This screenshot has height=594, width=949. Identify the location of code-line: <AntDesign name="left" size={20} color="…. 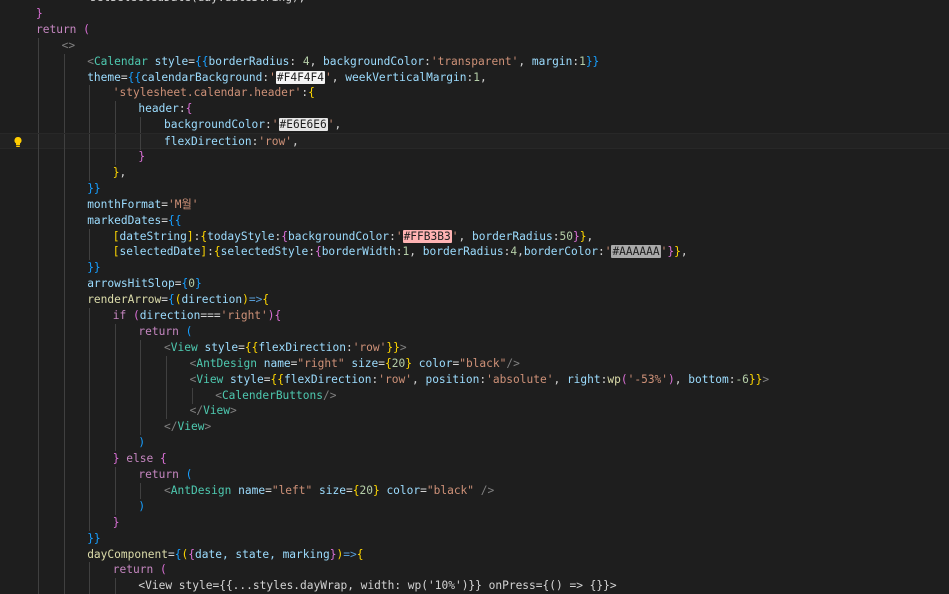
(474, 490).